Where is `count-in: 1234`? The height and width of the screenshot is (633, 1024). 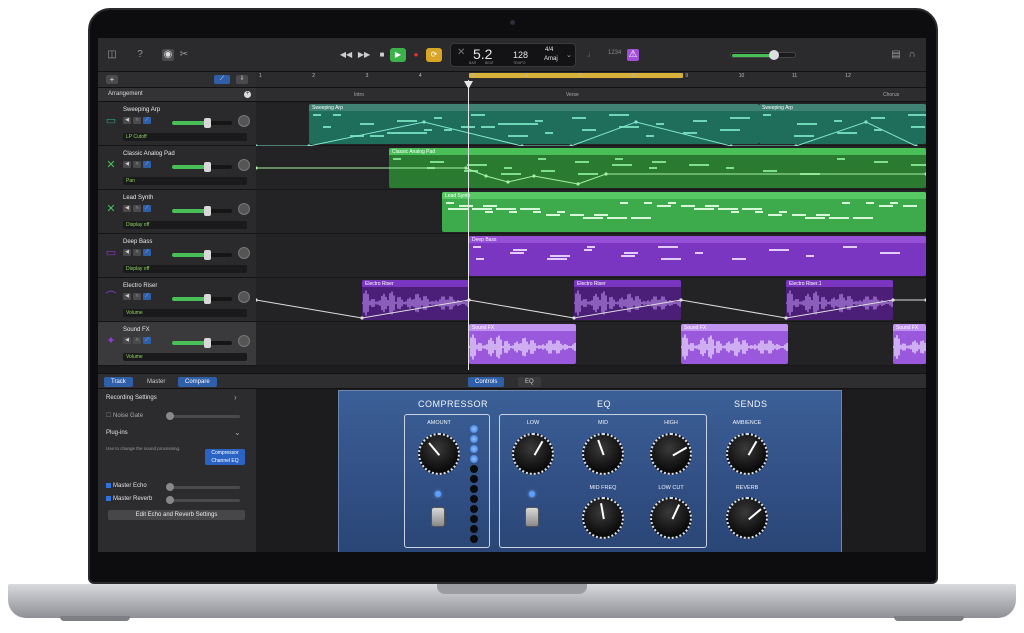
count-in: 1234 is located at coordinates (614, 53).